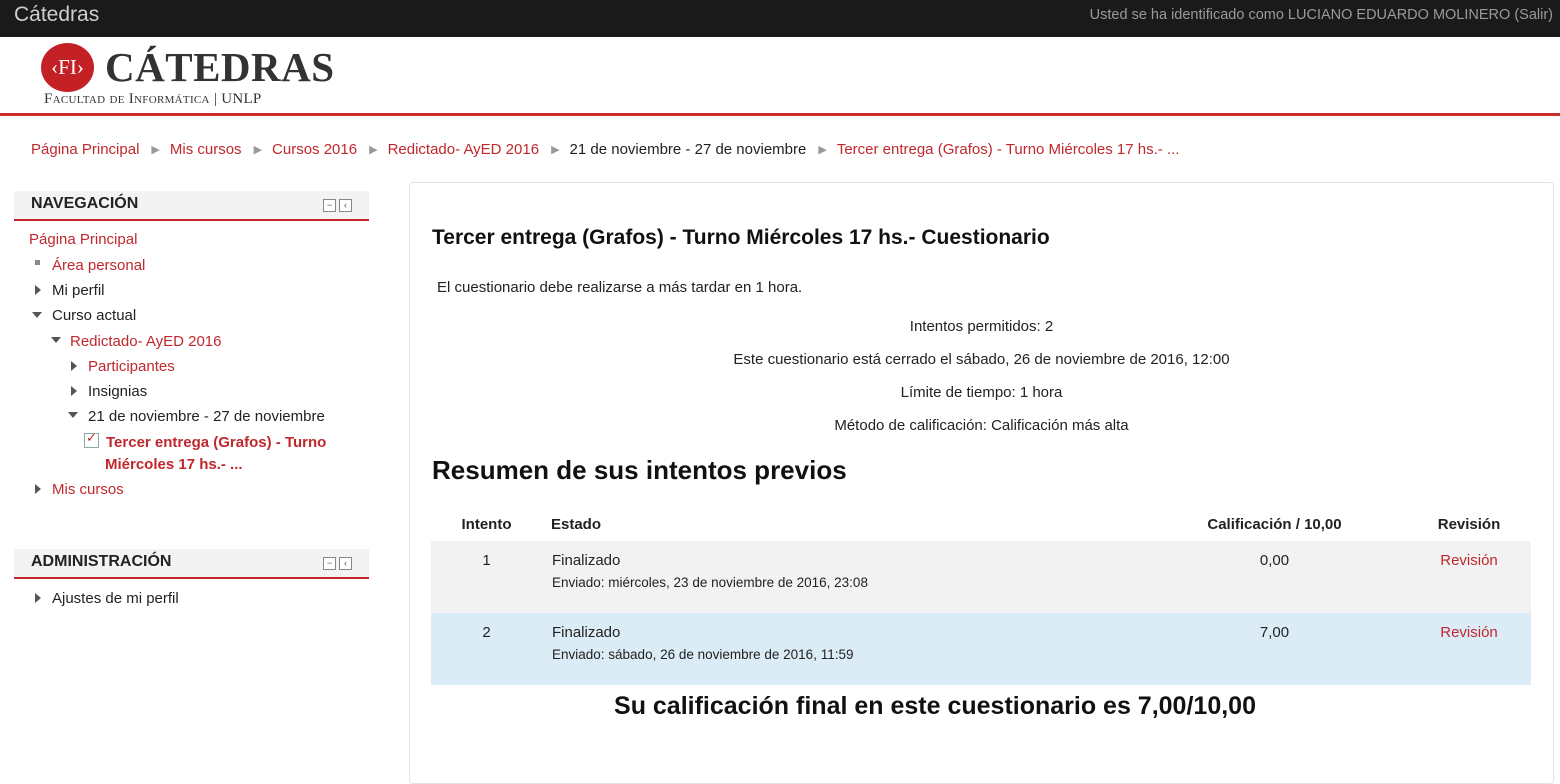 This screenshot has height=784, width=1560. I want to click on attempt-grade: 0,00, so click(1274, 577).